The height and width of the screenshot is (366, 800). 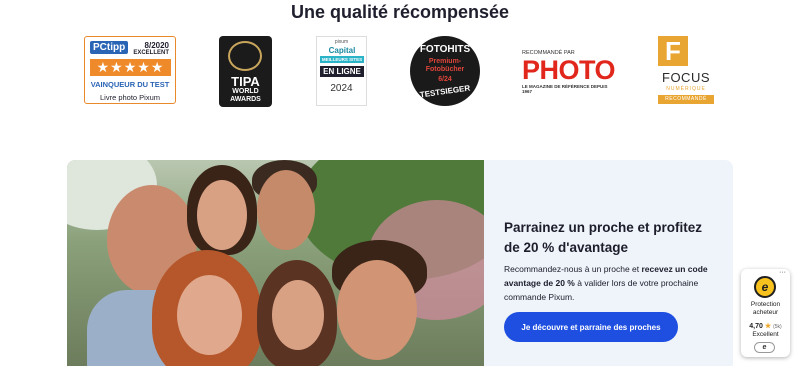 I want to click on fotohits-category: Premium-Fotobücher, so click(x=445, y=65).